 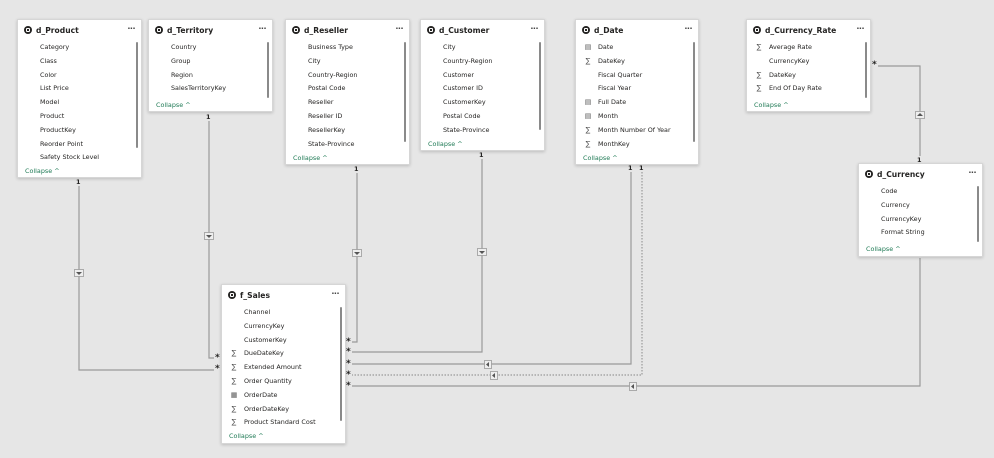 I want to click on field-row: ▤ Date, so click(x=633, y=48).